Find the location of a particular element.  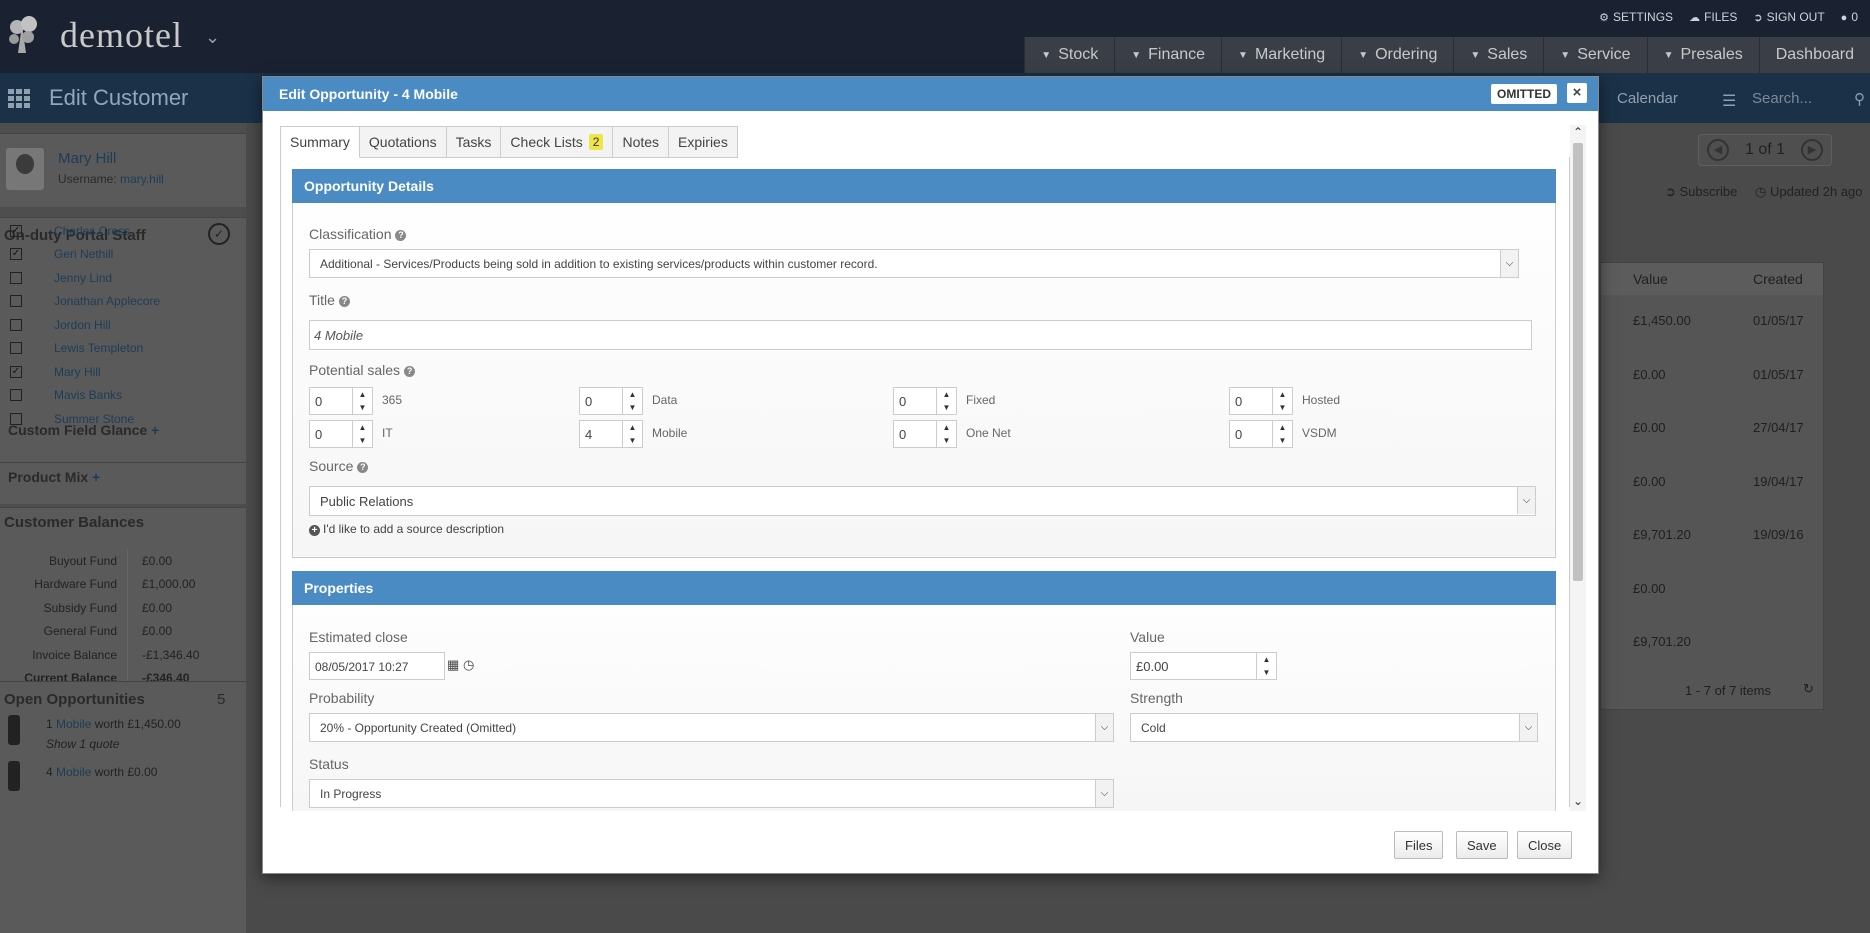

table-row: £0.00 is located at coordinates (1712, 589).